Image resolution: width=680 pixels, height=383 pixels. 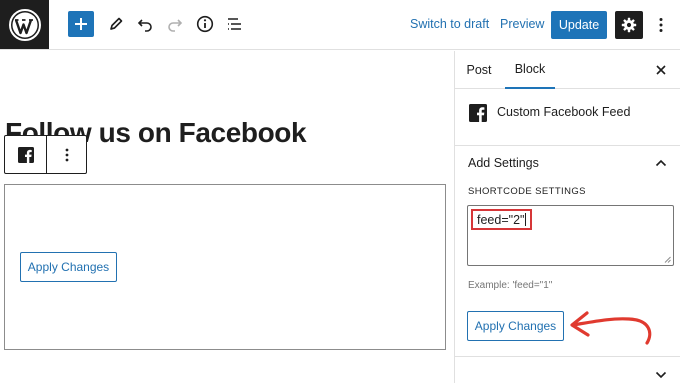 What do you see at coordinates (449, 24) in the screenshot?
I see `switch-to-draft-link: Switch to draft` at bounding box center [449, 24].